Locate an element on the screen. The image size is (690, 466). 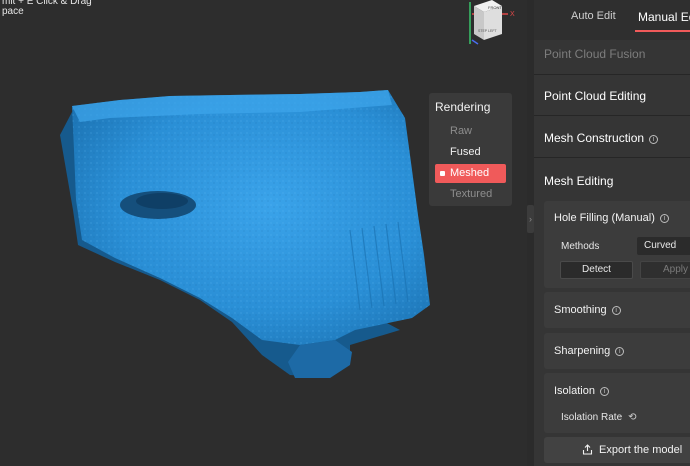
panel-collapse-handle: › is located at coordinates (530, 219).